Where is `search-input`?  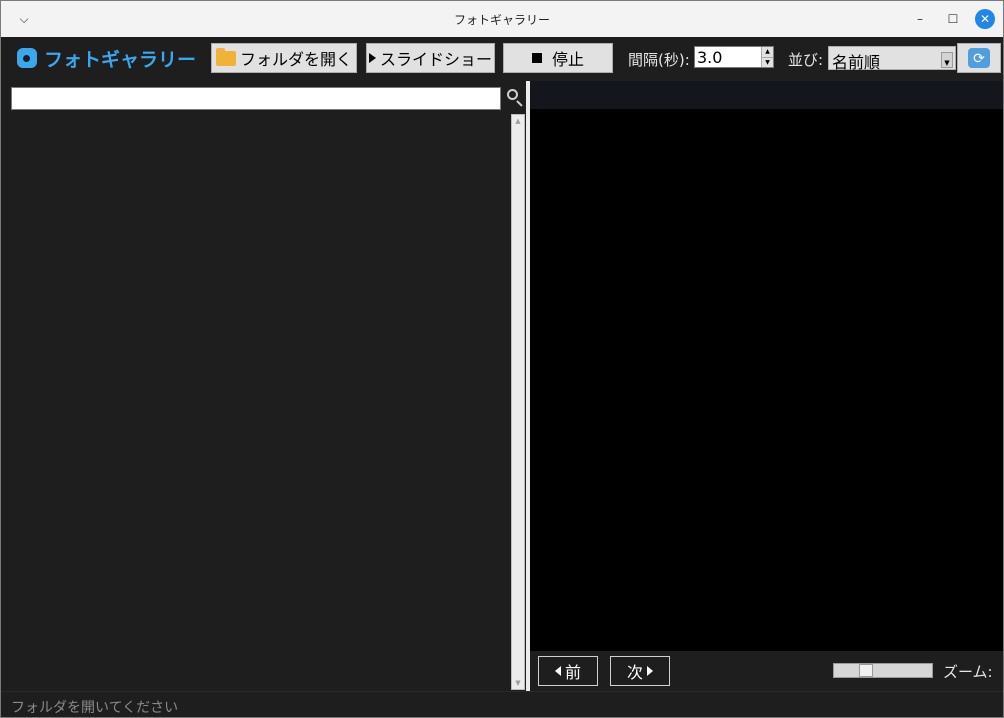
search-input is located at coordinates (256, 98).